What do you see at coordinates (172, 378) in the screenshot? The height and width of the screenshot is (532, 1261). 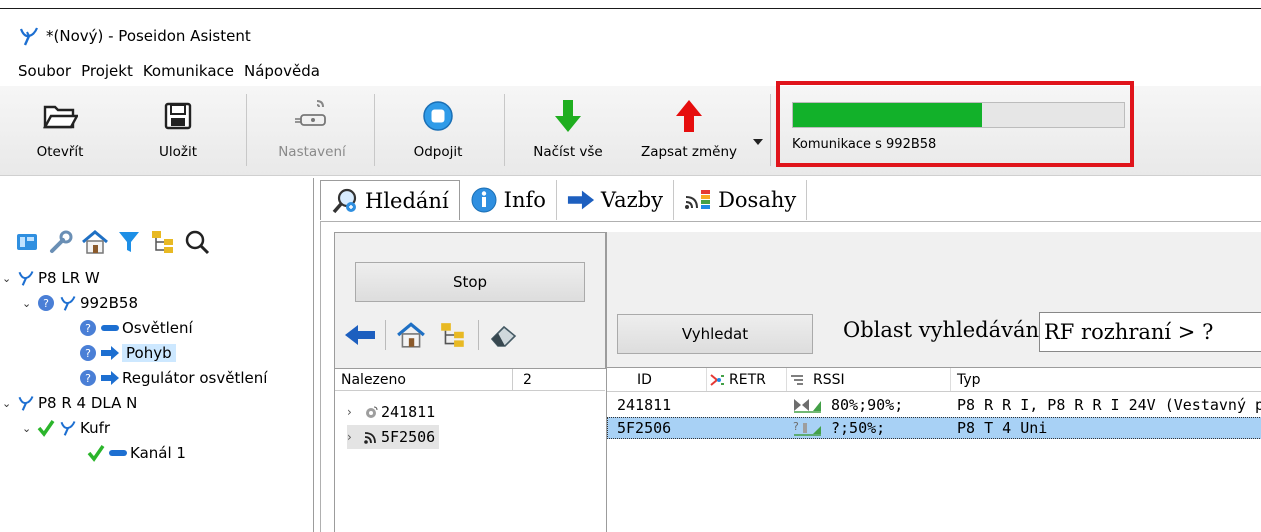 I see `tree-item-regulator-osvetleni: ? Regulátor osvětlení` at bounding box center [172, 378].